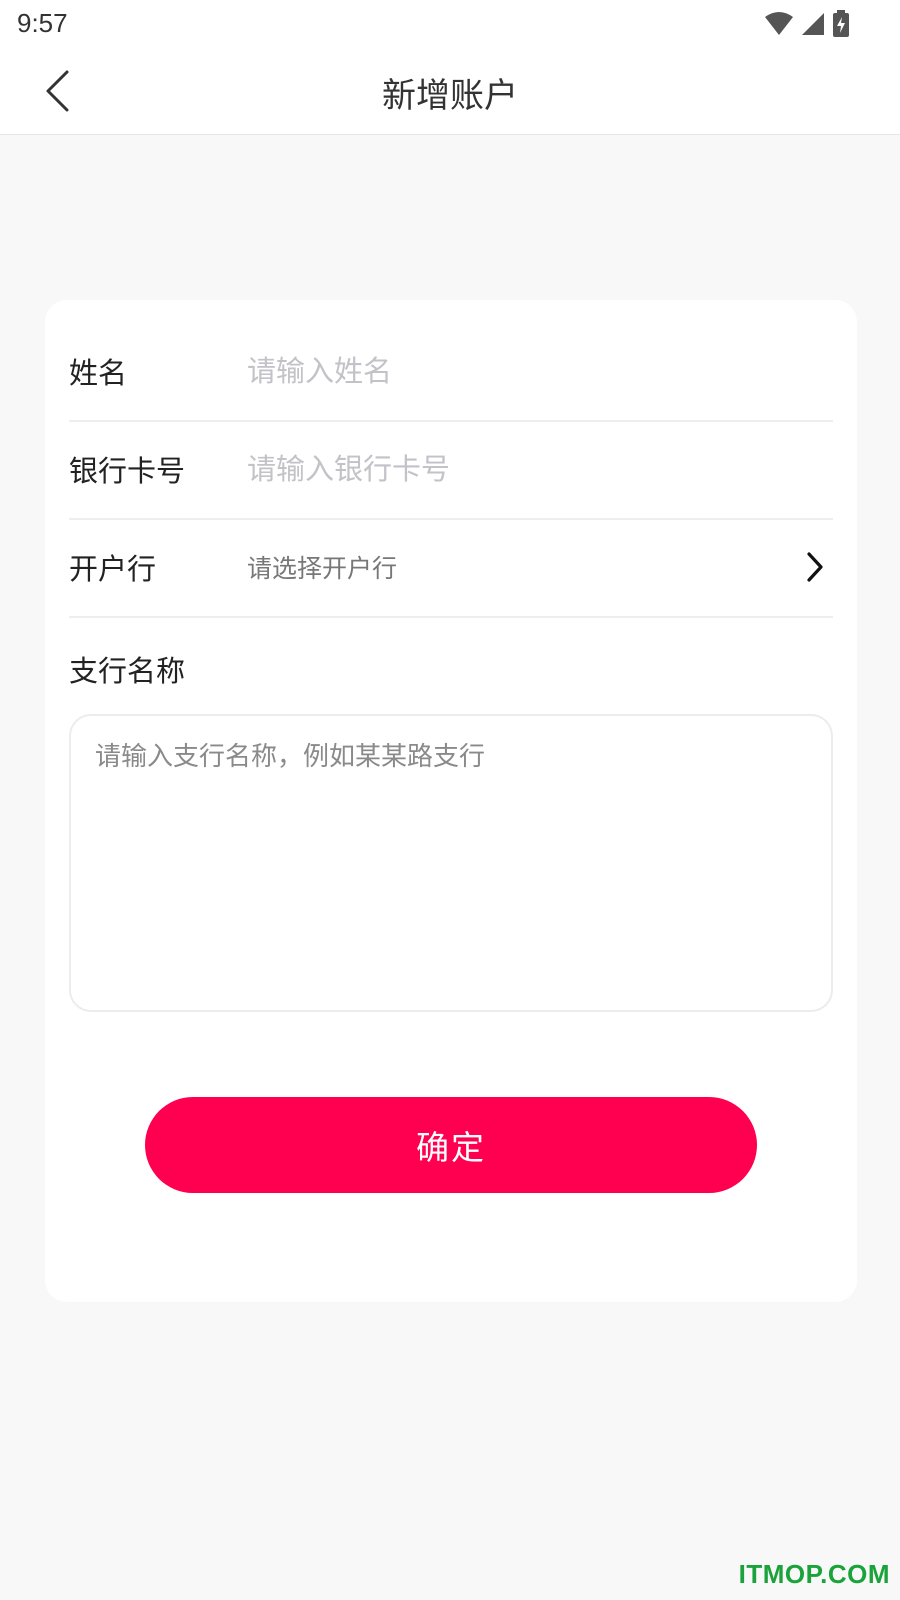  Describe the element at coordinates (527, 371) in the screenshot. I see `name-input` at that location.